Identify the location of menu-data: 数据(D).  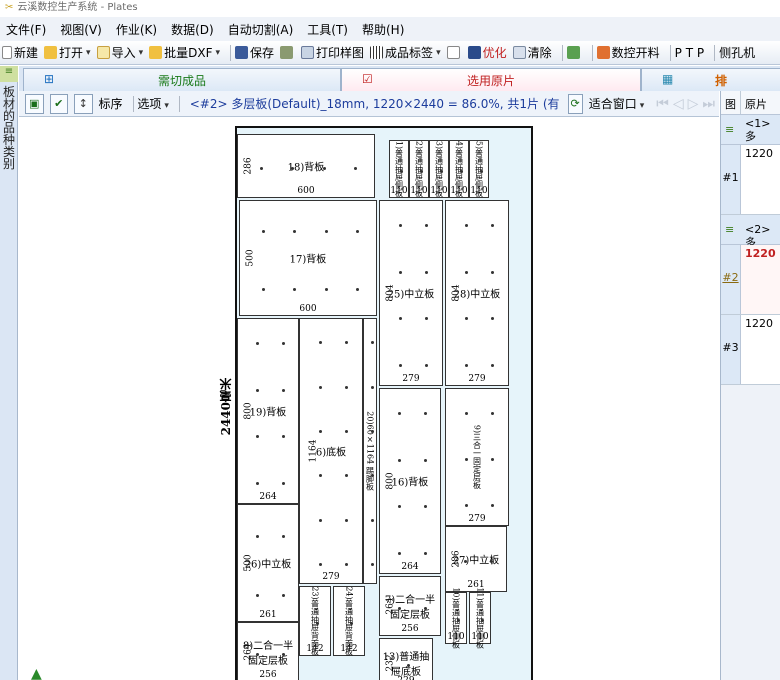
(192, 29).